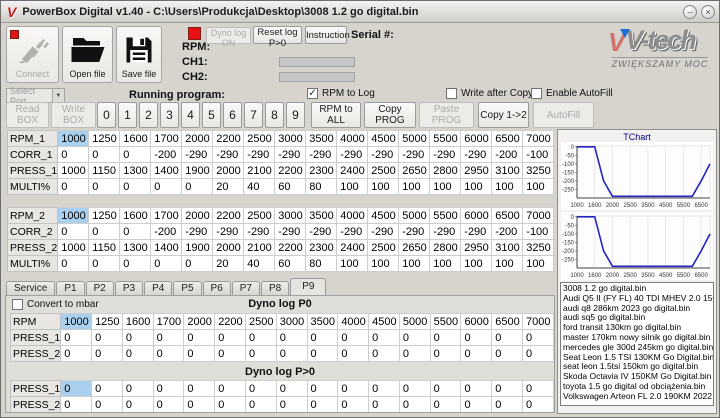 Image resolution: width=720 pixels, height=418 pixels. I want to click on program-digit-button: 6, so click(232, 115).